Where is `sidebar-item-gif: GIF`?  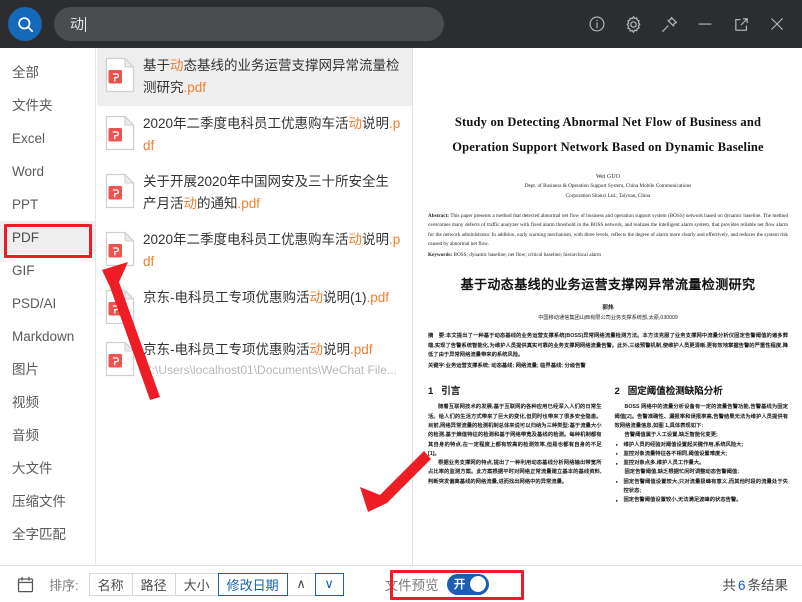 sidebar-item-gif: GIF is located at coordinates (47, 270).